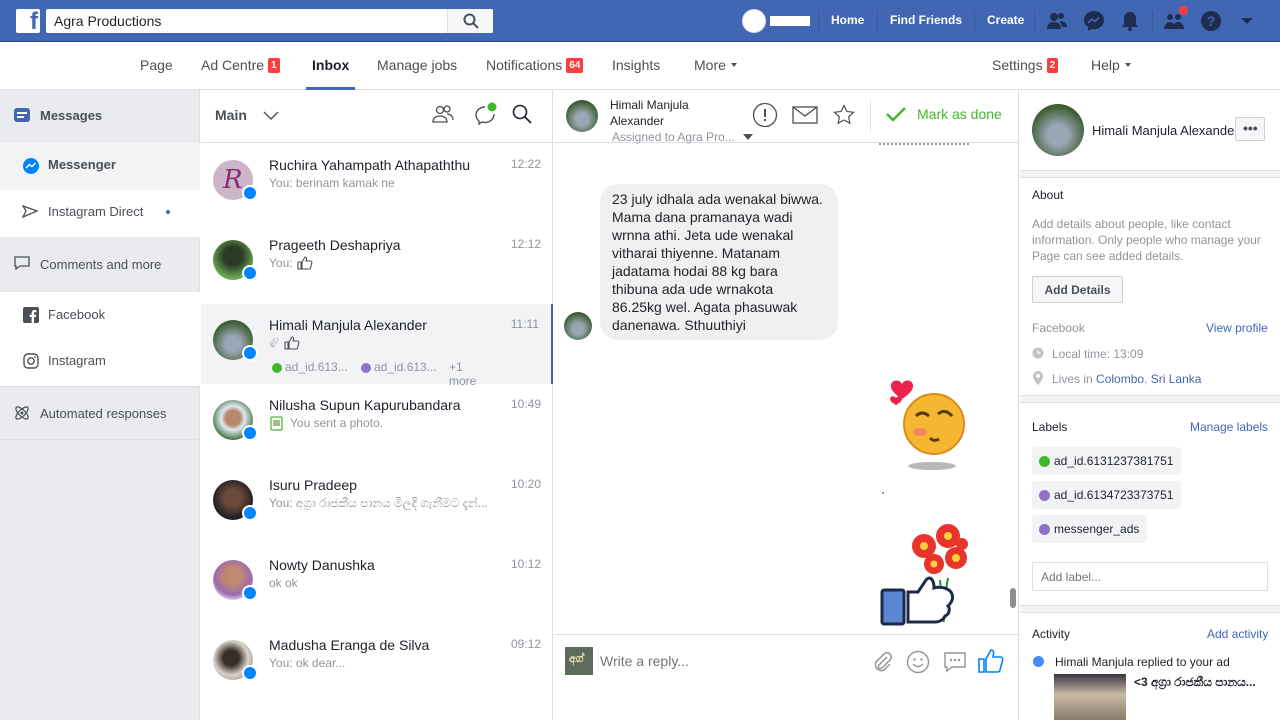 The height and width of the screenshot is (720, 1280). I want to click on search-input, so click(246, 21).